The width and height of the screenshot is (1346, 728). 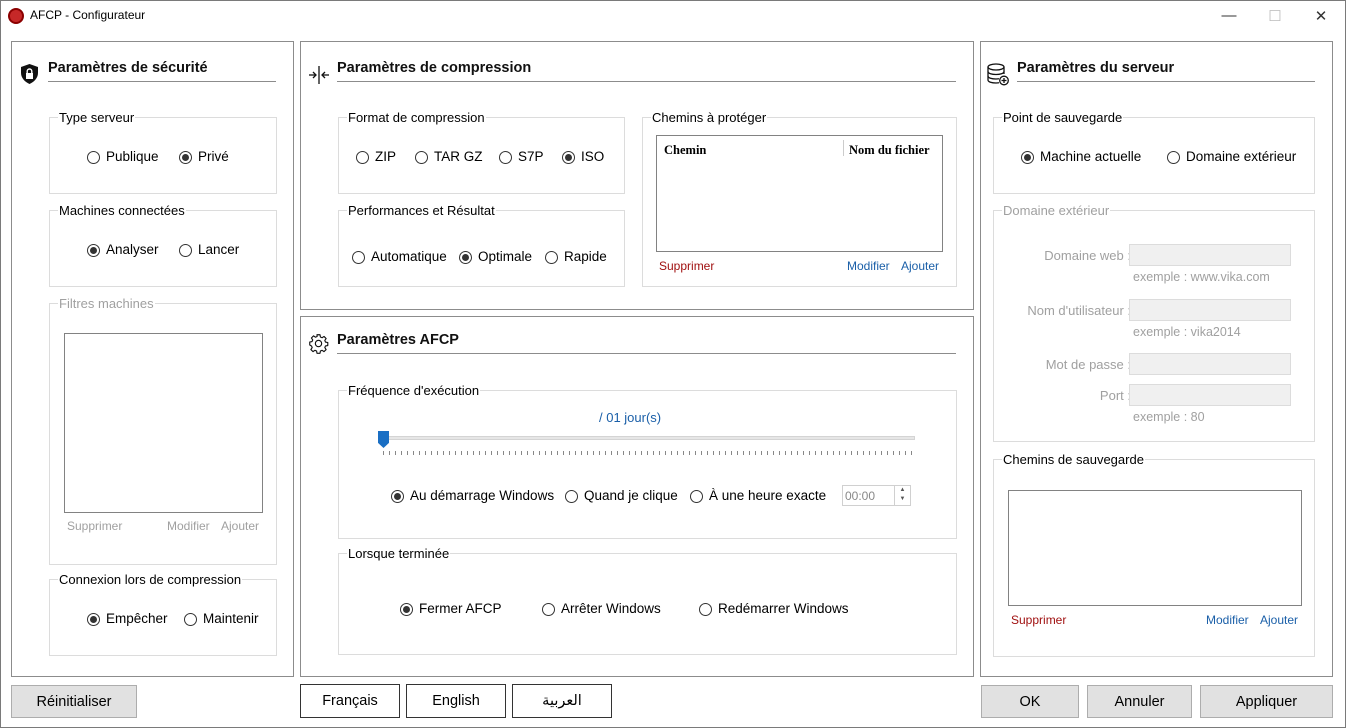 I want to click on lang-english-button: English, so click(x=456, y=701).